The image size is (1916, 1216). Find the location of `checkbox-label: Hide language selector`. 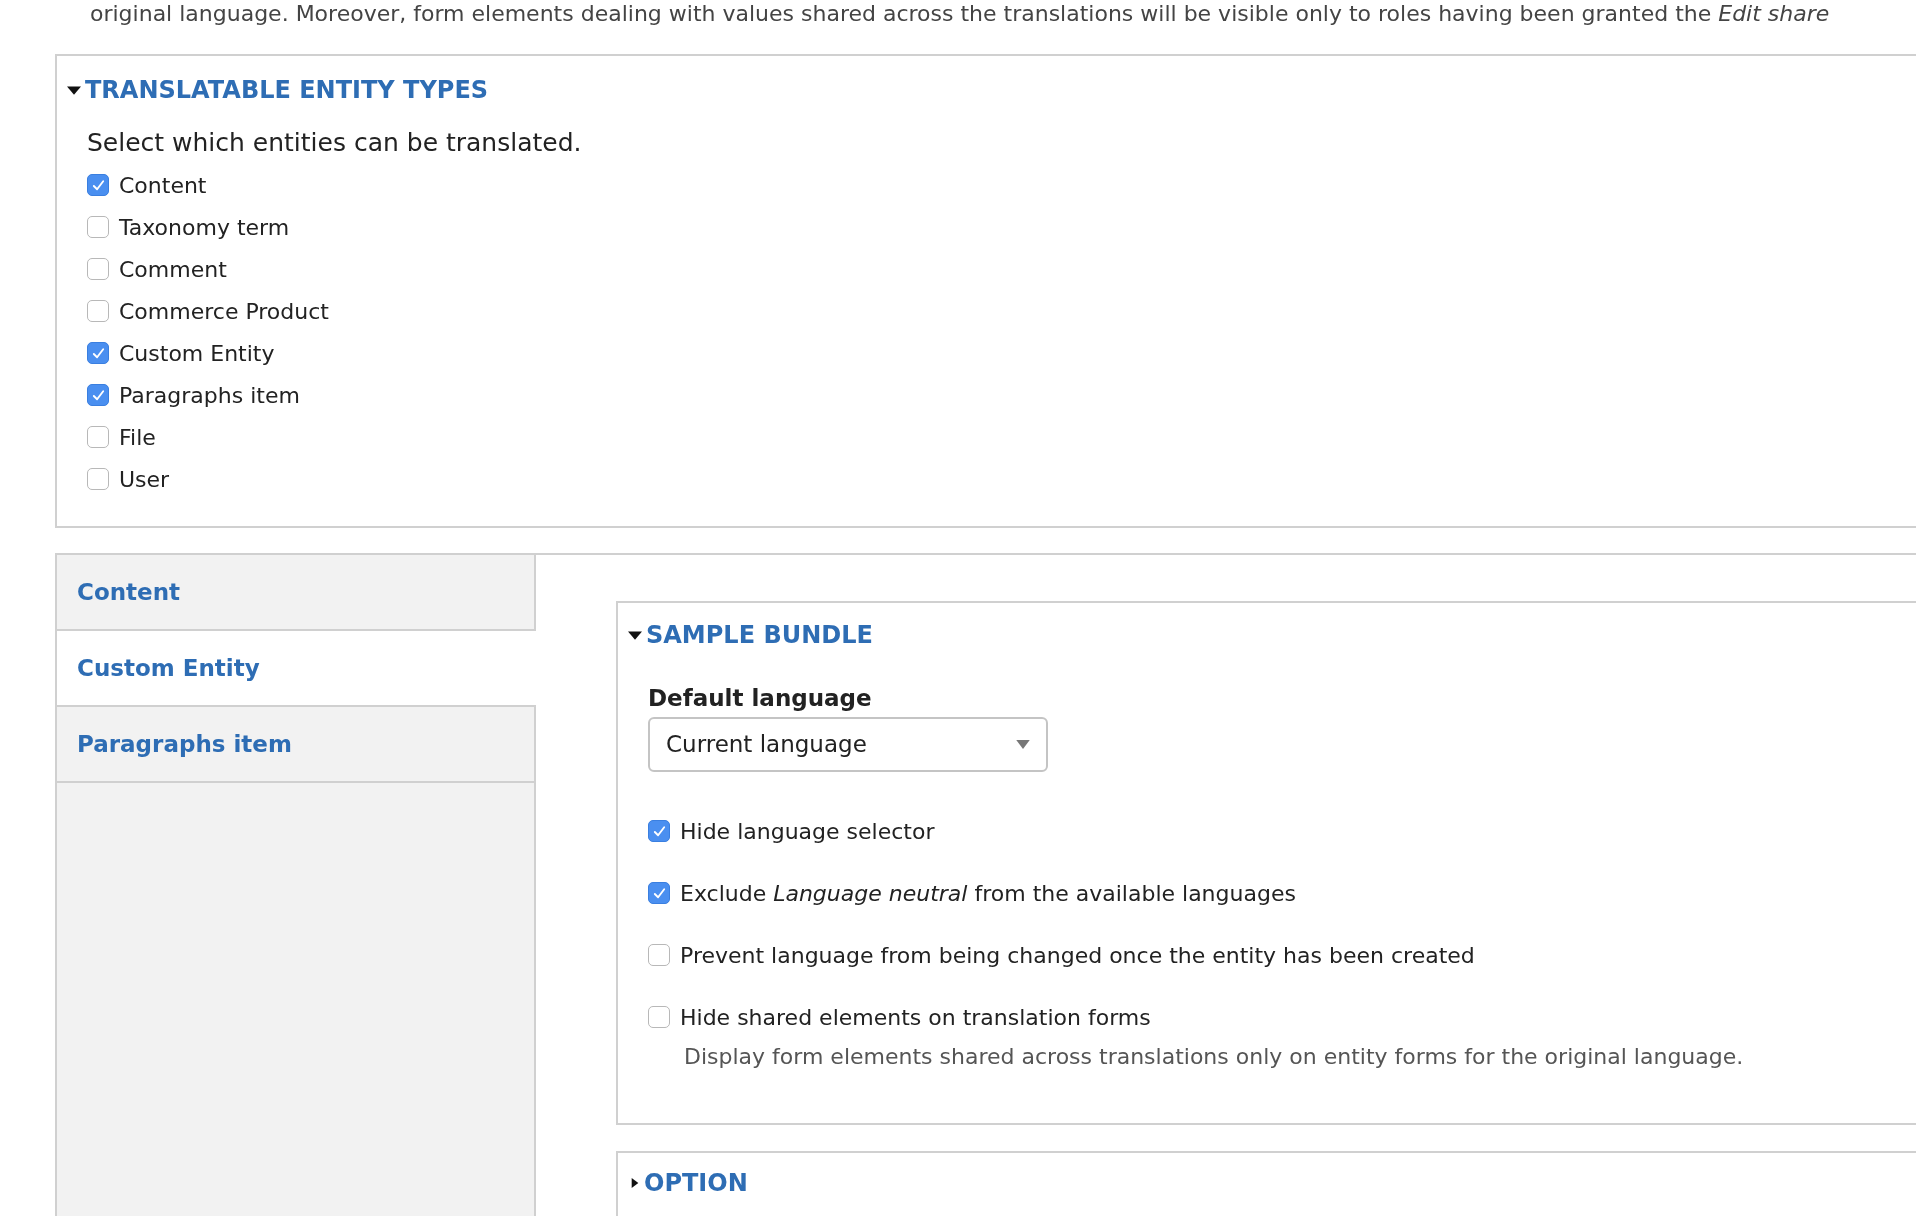

checkbox-label: Hide language selector is located at coordinates (807, 831).